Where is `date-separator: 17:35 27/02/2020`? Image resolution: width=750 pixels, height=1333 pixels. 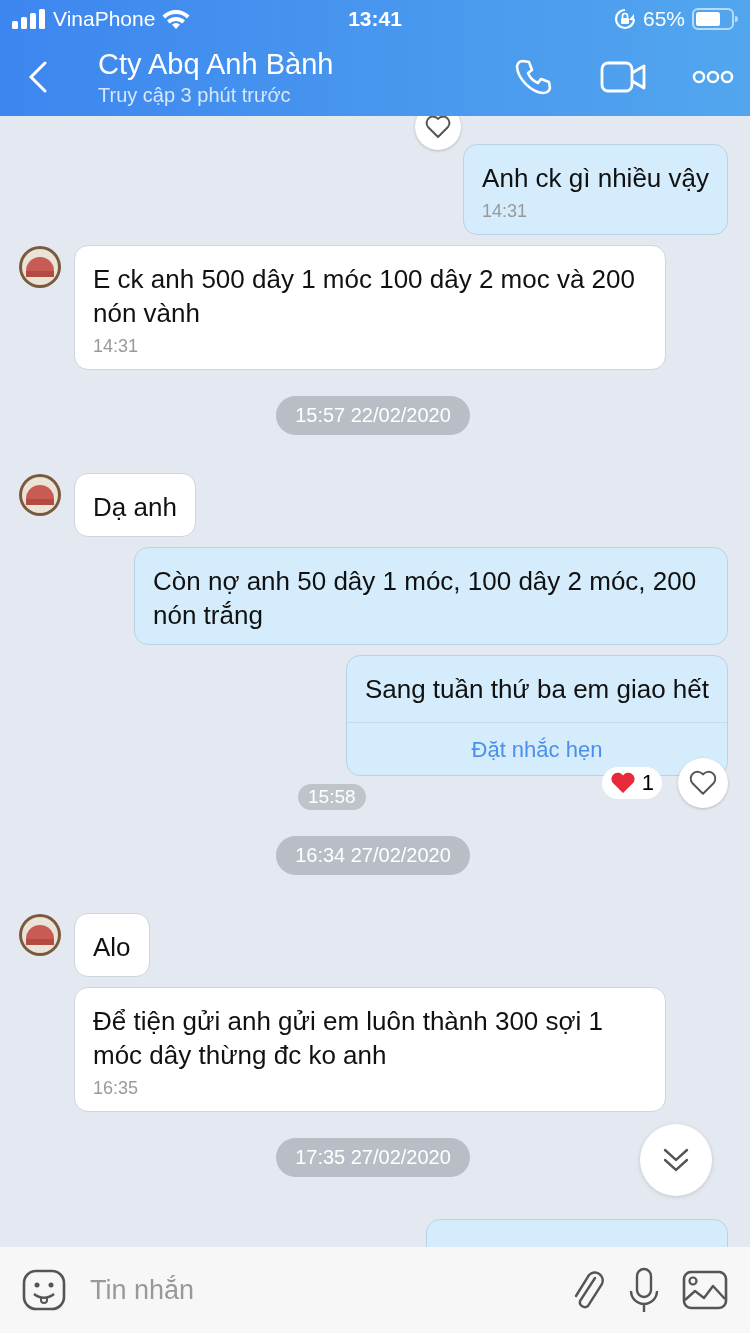
date-separator: 17:35 27/02/2020 is located at coordinates (373, 1157).